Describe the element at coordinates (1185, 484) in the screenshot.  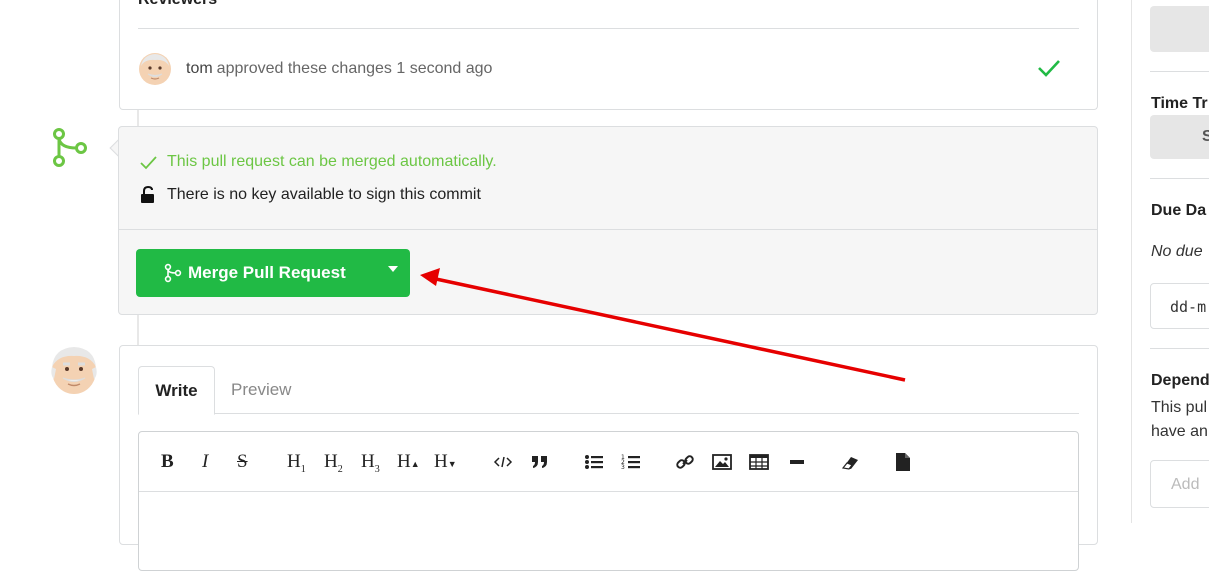
I see `add-dependency-placeholder: Add` at that location.